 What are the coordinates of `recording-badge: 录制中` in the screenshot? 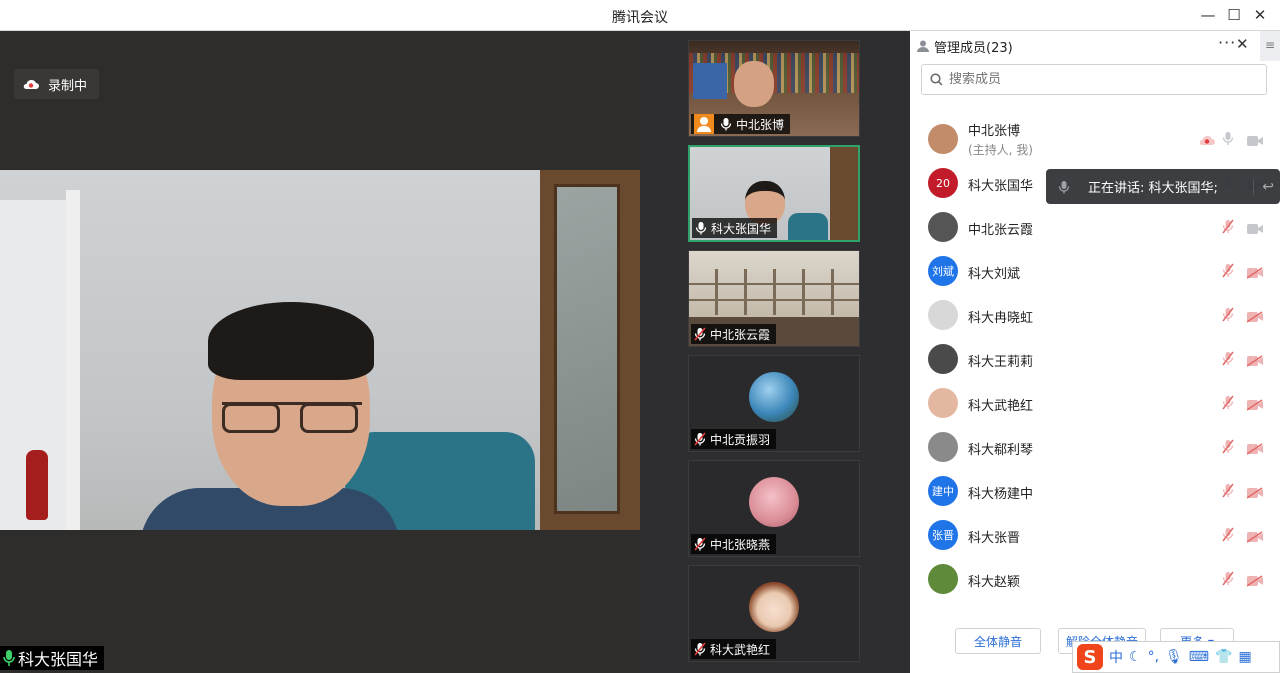 It's located at (57, 84).